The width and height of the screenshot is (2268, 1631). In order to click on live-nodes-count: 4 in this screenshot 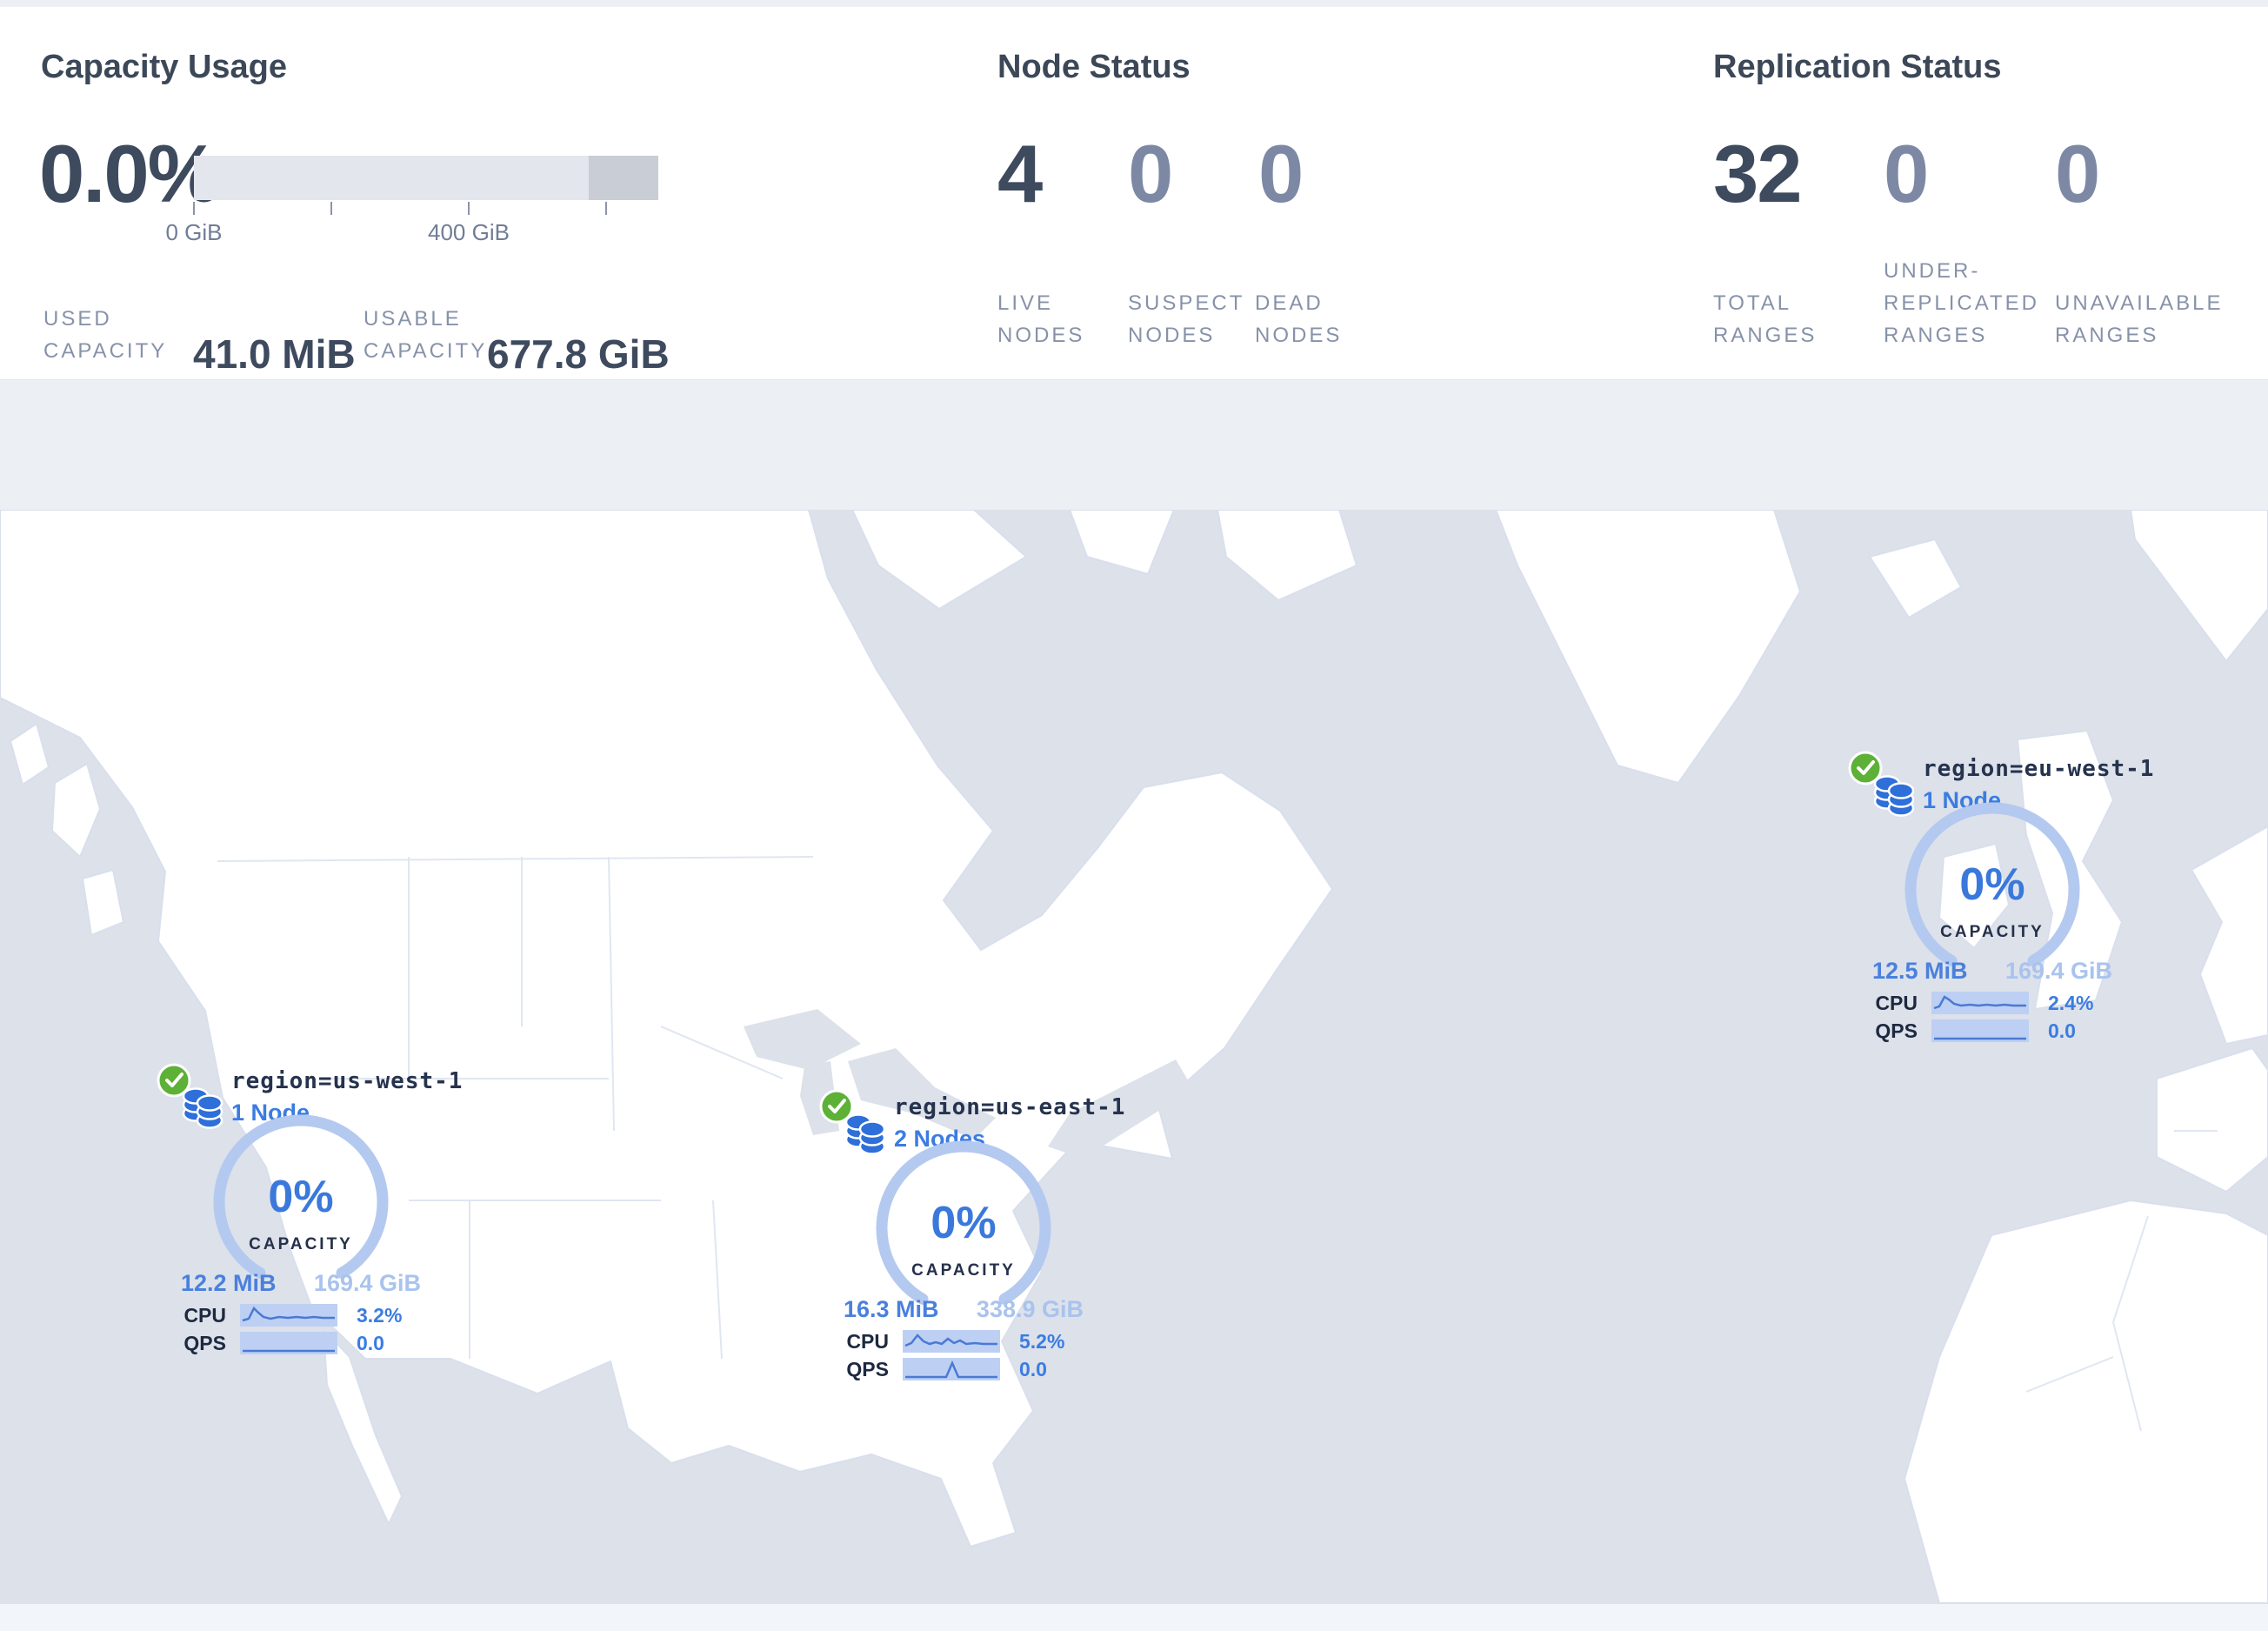, I will do `click(1020, 173)`.